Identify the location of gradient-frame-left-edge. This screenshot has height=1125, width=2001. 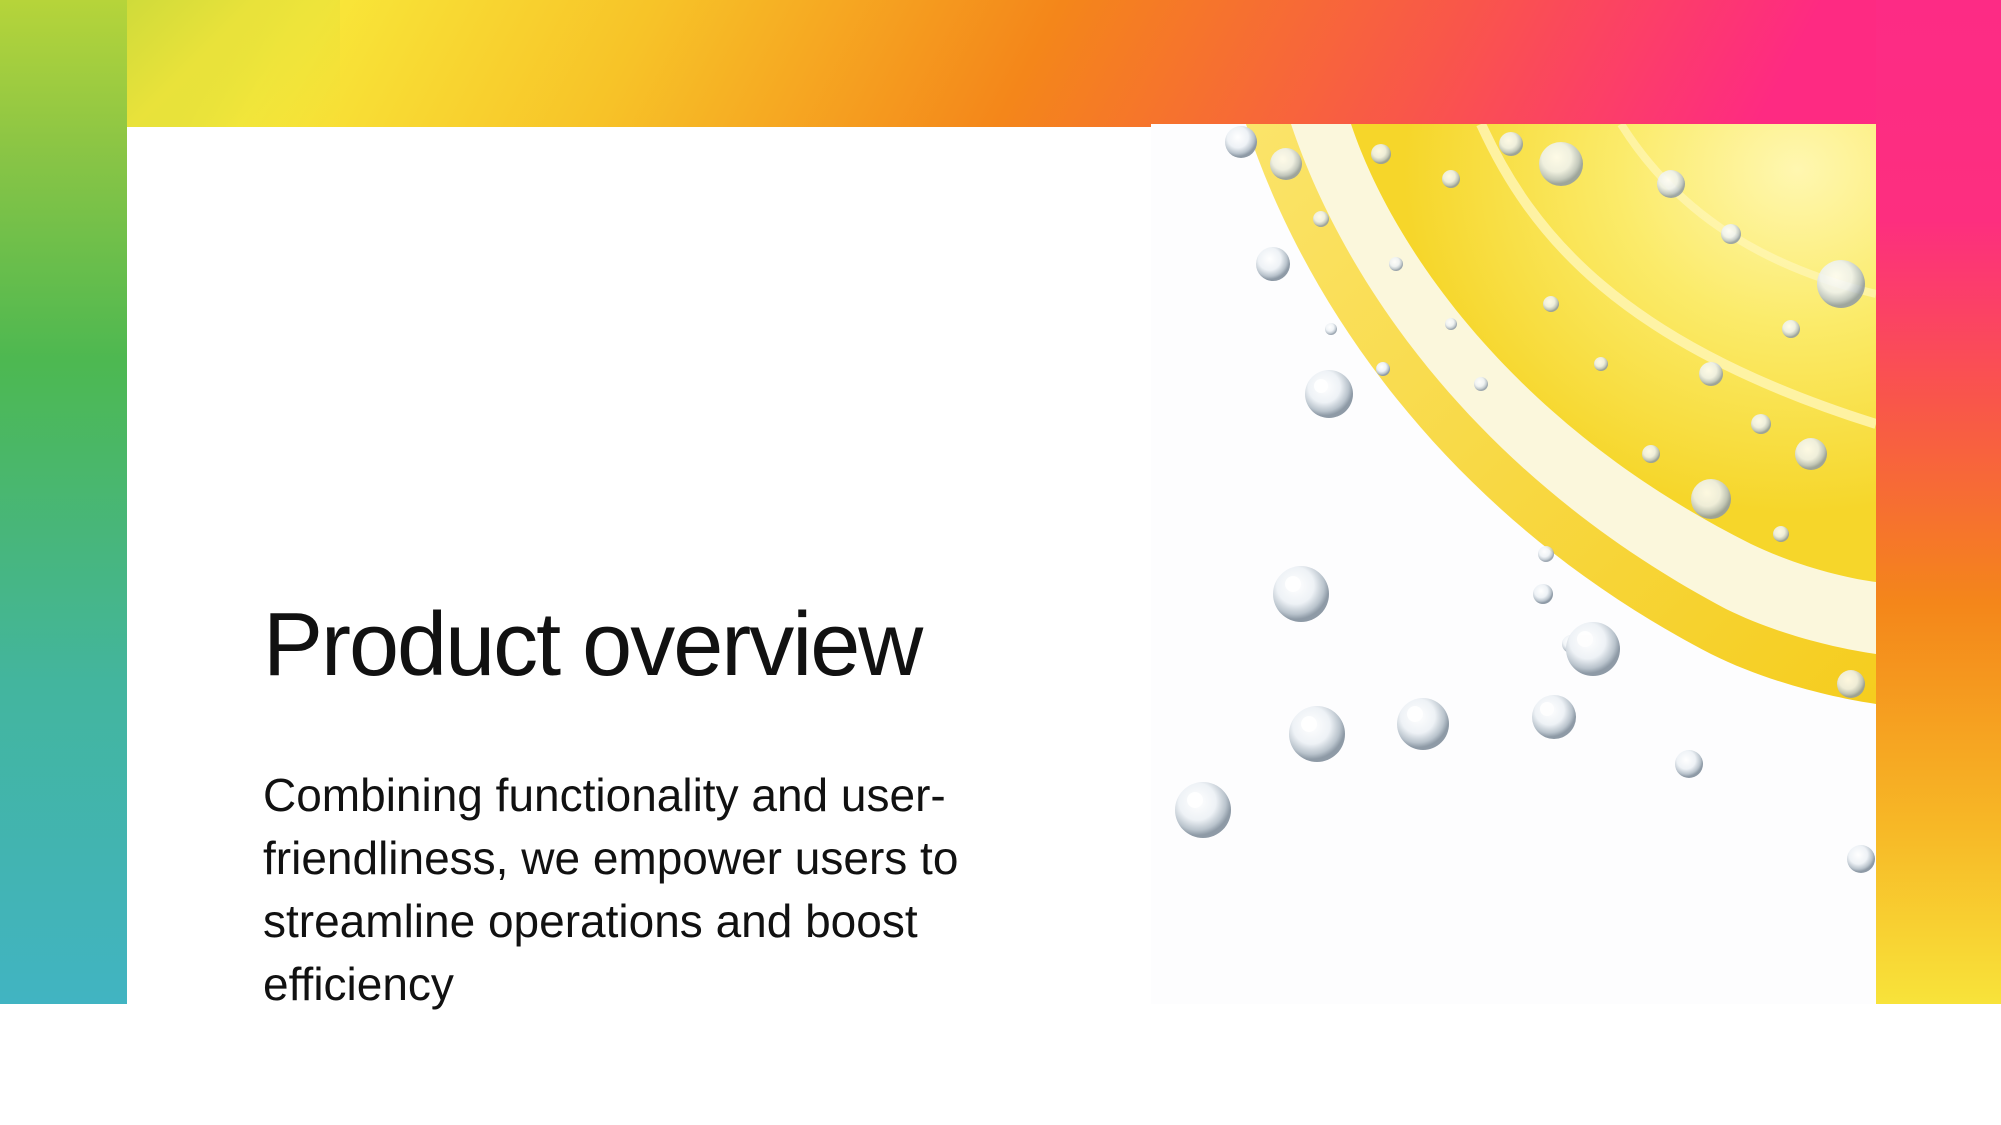
(63, 502).